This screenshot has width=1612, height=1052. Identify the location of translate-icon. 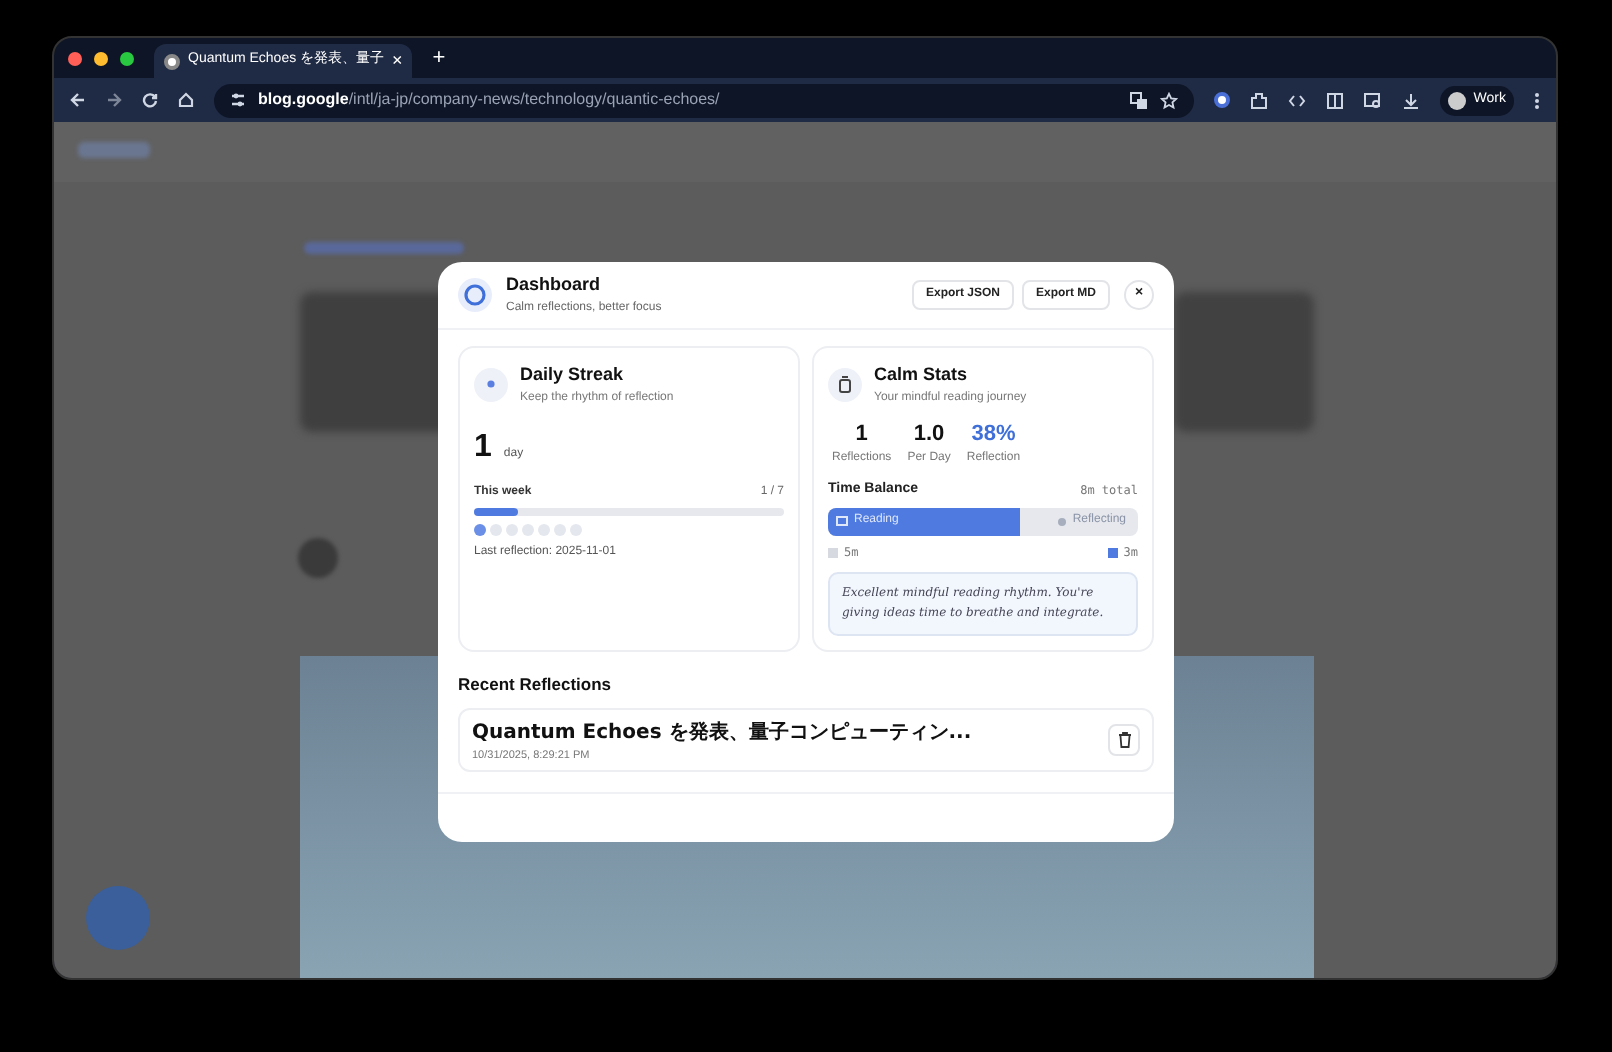
(1138, 100).